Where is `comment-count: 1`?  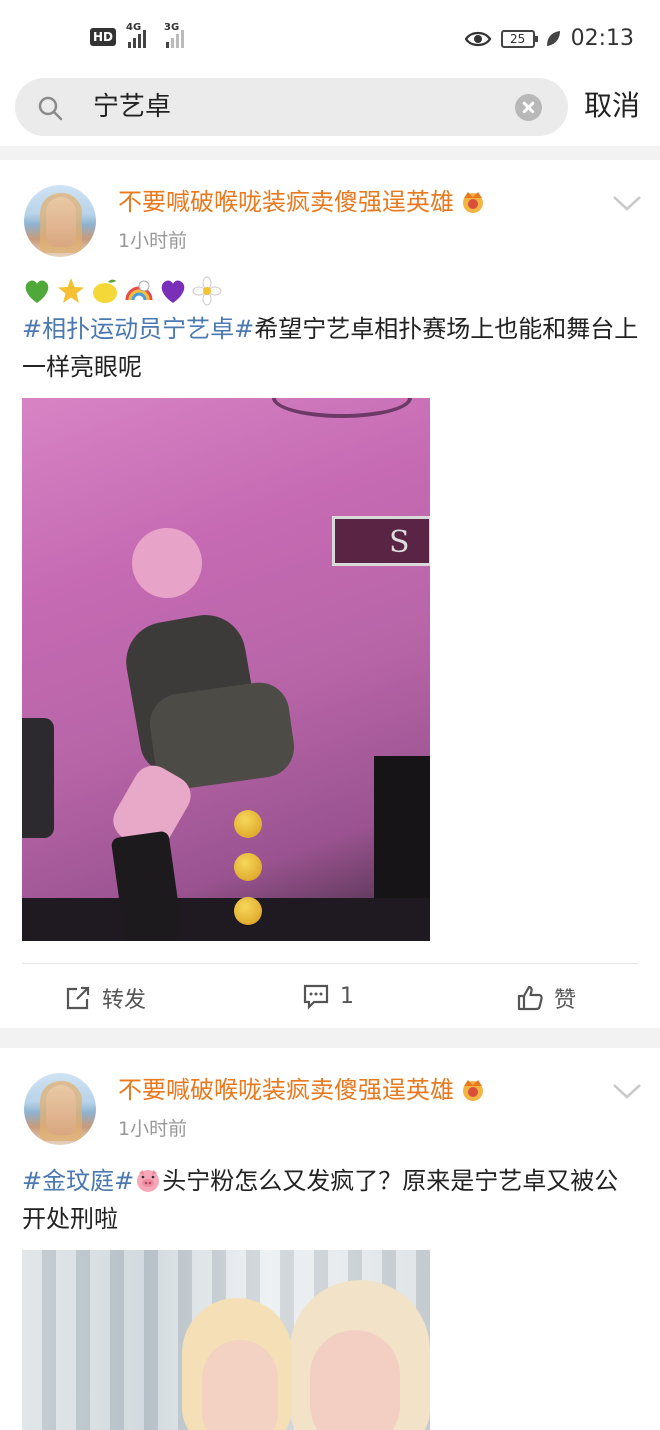
comment-count: 1 is located at coordinates (347, 996).